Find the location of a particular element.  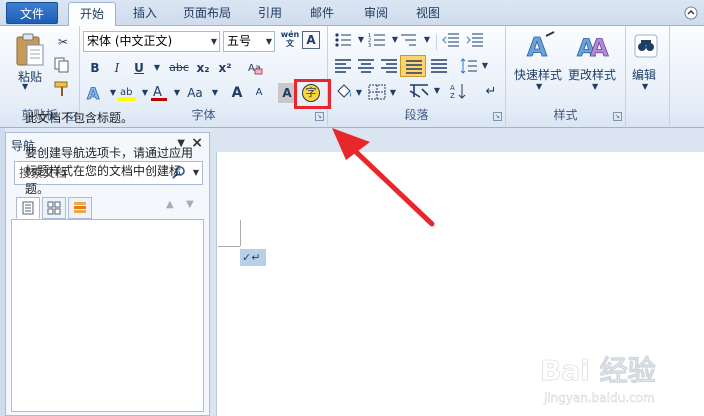

tab-browse-headings is located at coordinates (28, 208).